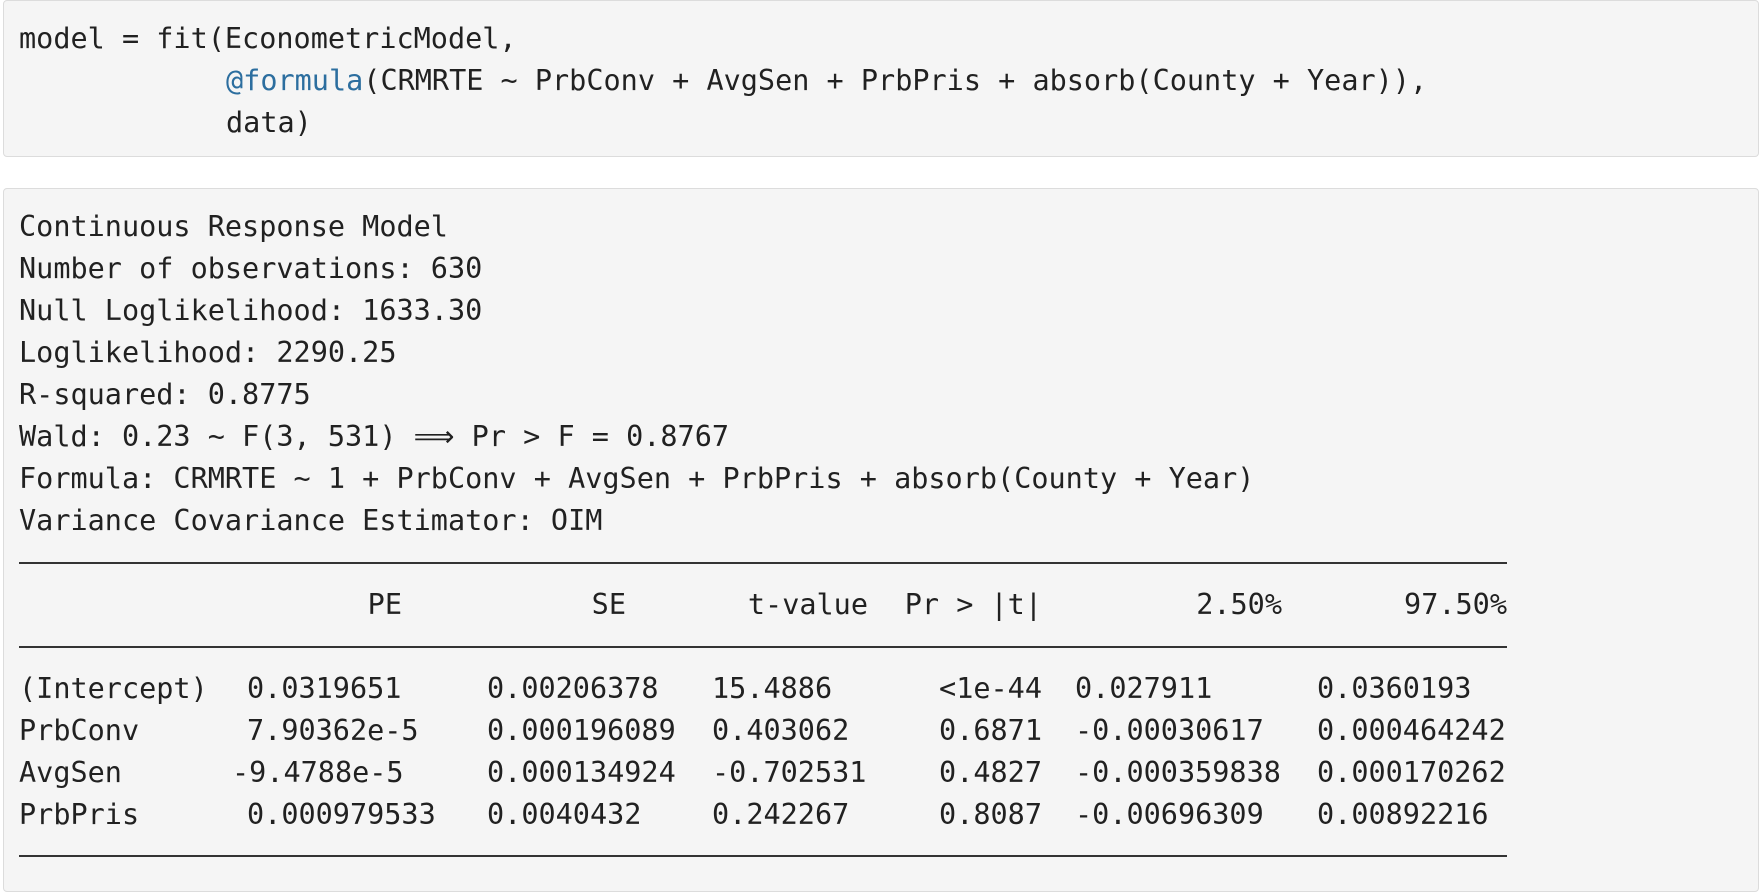 The image size is (1764, 892). I want to click on table-cell: 0.242267, so click(781, 814).